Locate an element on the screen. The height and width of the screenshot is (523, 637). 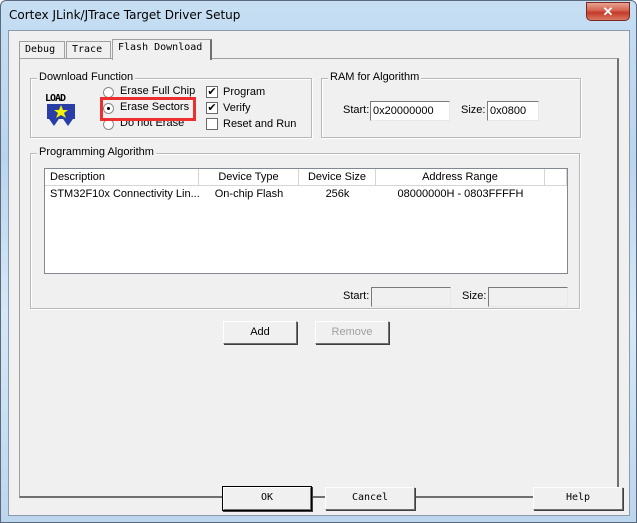
close-icon: ✕ is located at coordinates (608, 11).